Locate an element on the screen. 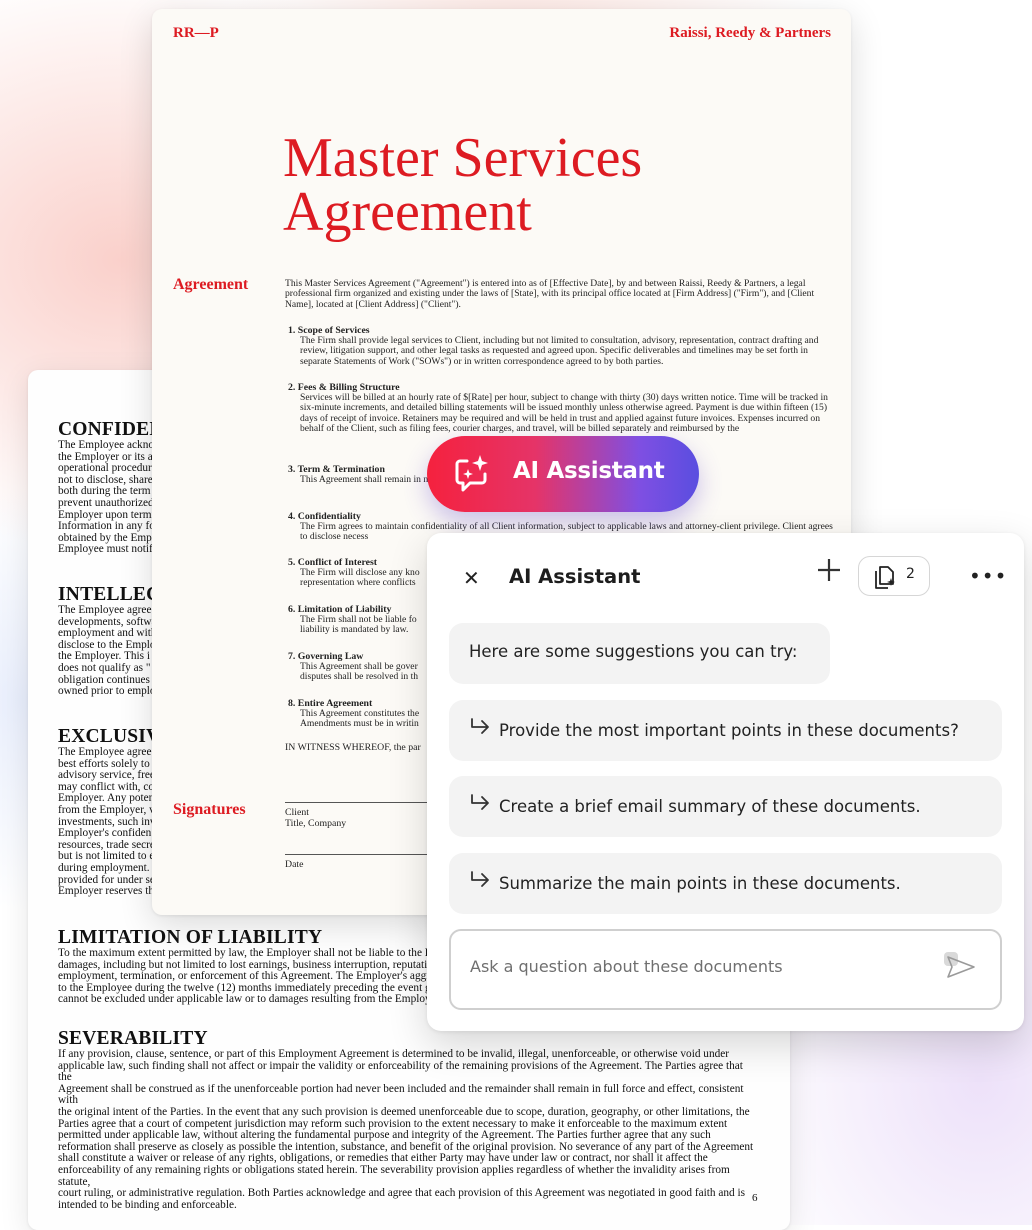 This screenshot has height=1230, width=1032. documents-count-button: 2 is located at coordinates (894, 576).